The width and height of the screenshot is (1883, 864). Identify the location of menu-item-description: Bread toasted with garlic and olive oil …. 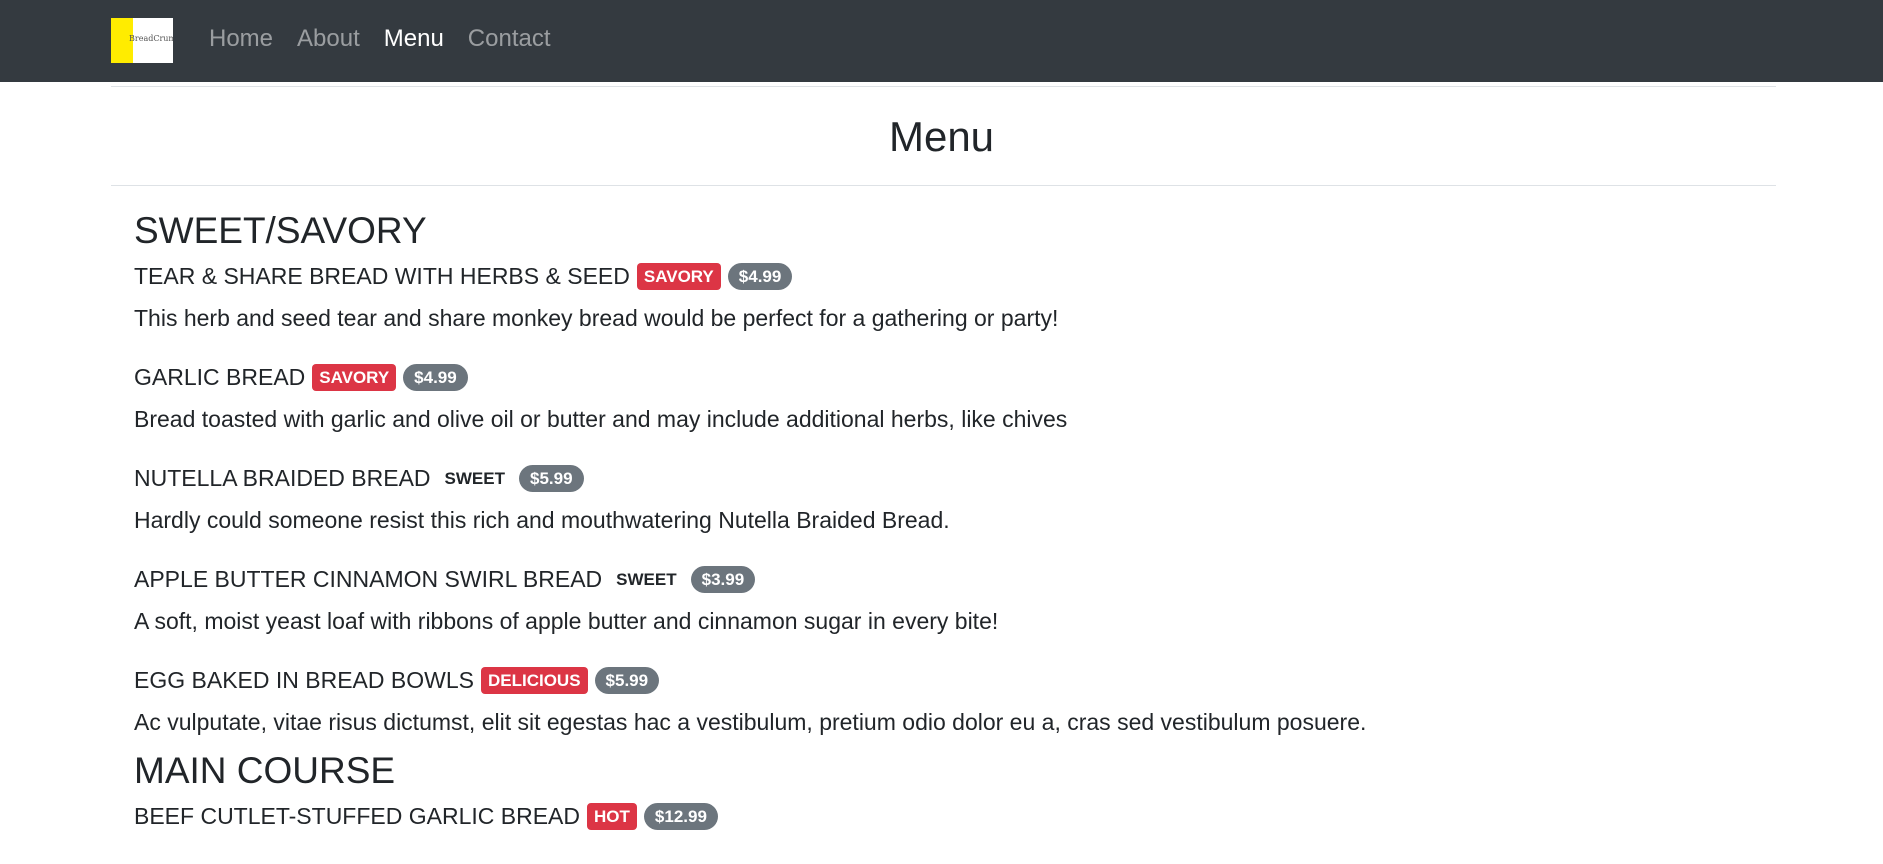
(601, 419).